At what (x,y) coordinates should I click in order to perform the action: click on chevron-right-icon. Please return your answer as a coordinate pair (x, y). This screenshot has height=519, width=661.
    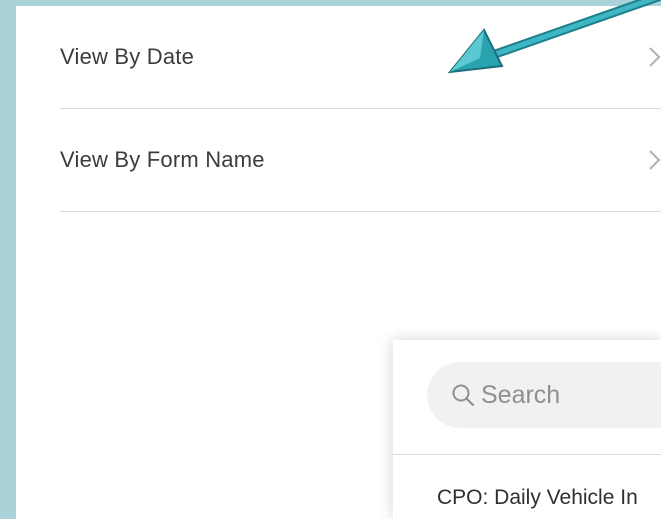
    Looking at the image, I should click on (654, 160).